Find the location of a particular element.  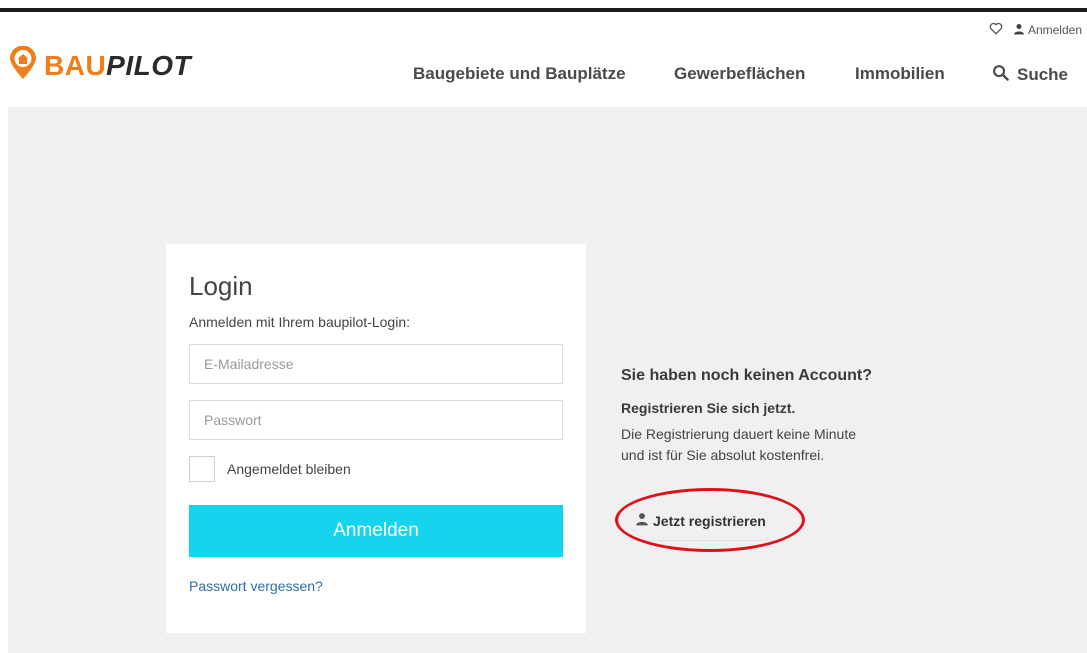

red-highlight-circle is located at coordinates (710, 520).